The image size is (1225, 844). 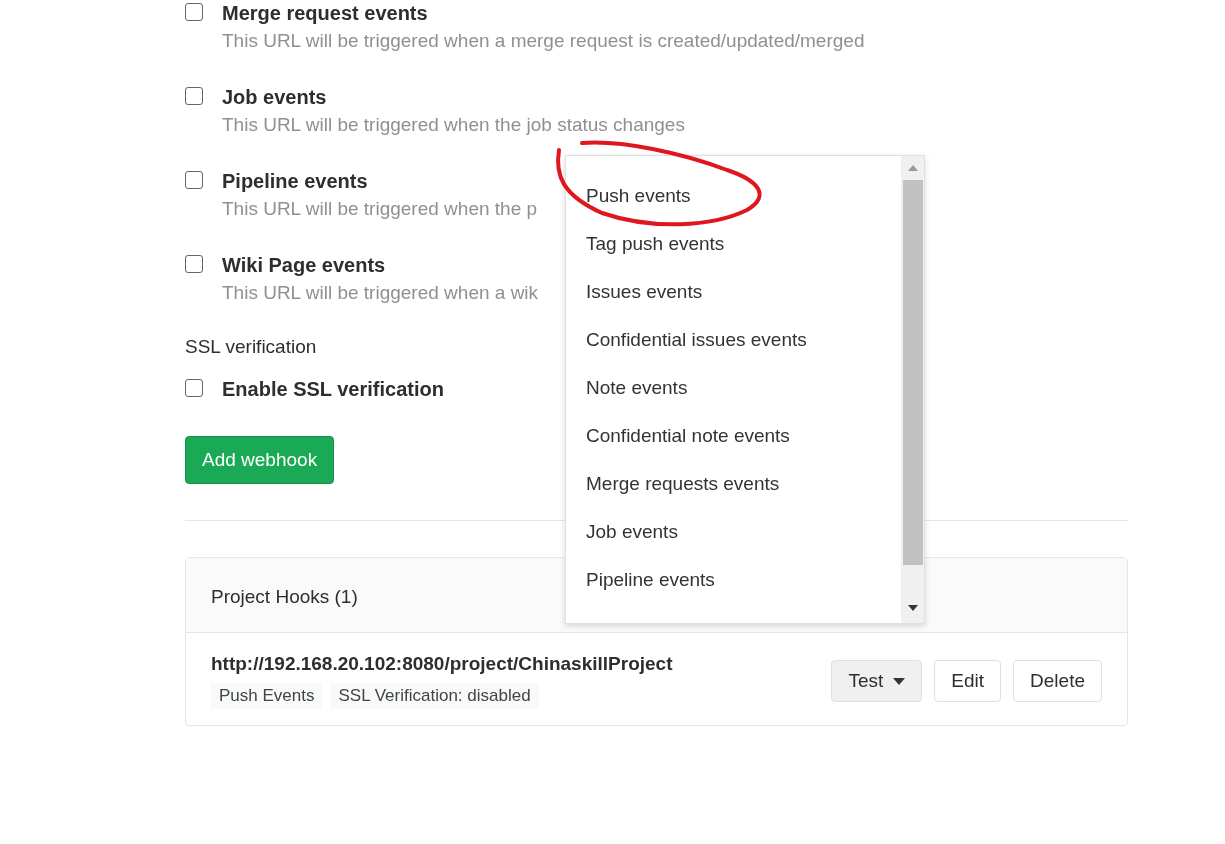 I want to click on event-description: This URL will be triggered when a wik, so click(x=380, y=293).